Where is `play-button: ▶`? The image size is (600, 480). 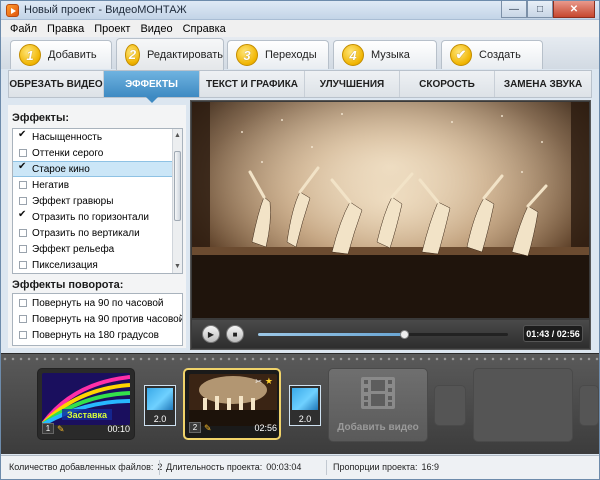
play-button: ▶ is located at coordinates (211, 334).